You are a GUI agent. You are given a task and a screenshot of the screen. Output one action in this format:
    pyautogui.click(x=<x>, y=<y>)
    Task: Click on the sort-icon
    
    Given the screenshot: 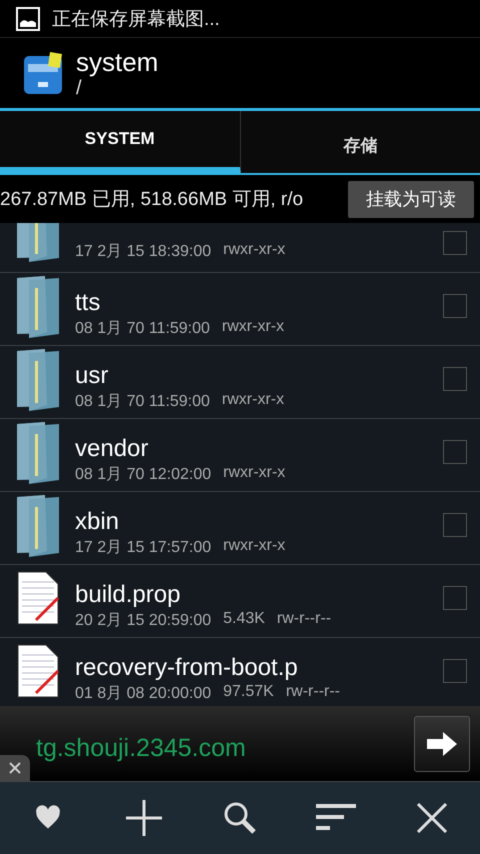 What is the action you would take?
    pyautogui.click(x=336, y=818)
    